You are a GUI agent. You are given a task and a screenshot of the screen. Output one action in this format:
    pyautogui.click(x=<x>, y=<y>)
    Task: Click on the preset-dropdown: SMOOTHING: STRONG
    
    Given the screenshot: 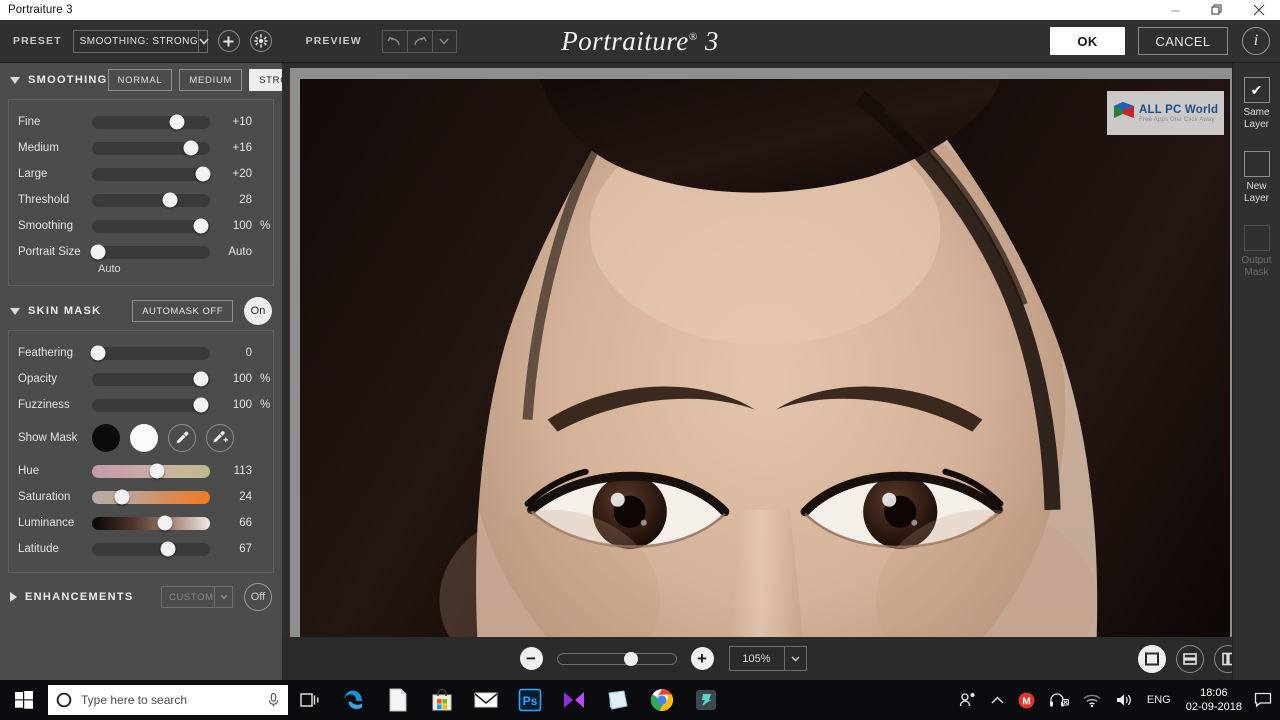 What is the action you would take?
    pyautogui.click(x=140, y=41)
    